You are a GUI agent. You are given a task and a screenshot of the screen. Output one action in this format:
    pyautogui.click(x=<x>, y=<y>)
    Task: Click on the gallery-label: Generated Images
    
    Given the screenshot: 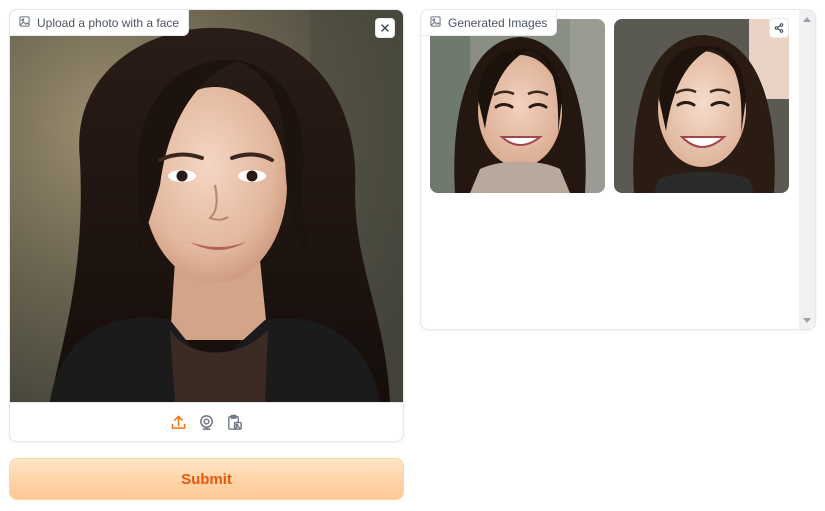 What is the action you would take?
    pyautogui.click(x=489, y=23)
    